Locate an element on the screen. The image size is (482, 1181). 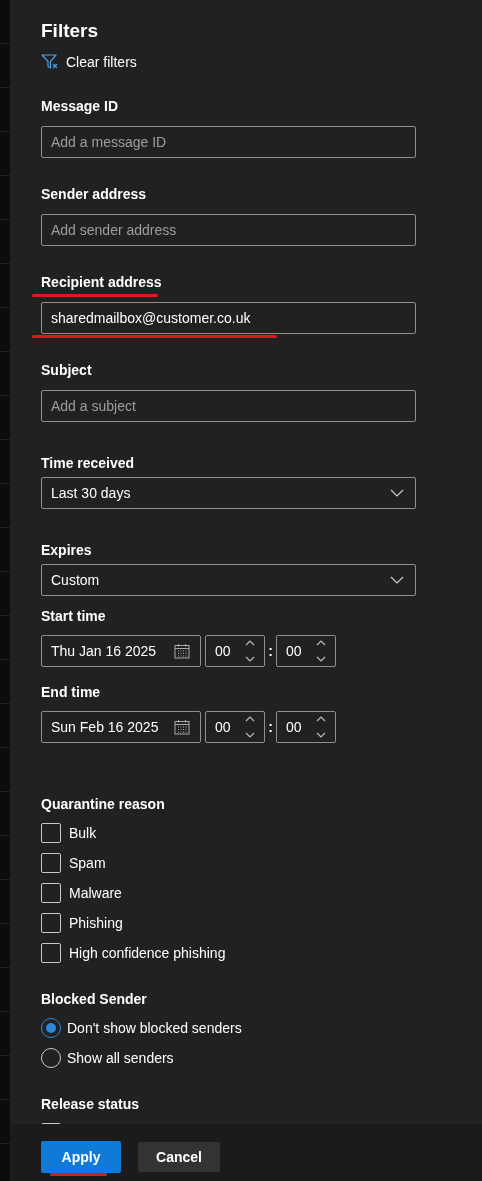
field-label: Message ID is located at coordinates (80, 106).